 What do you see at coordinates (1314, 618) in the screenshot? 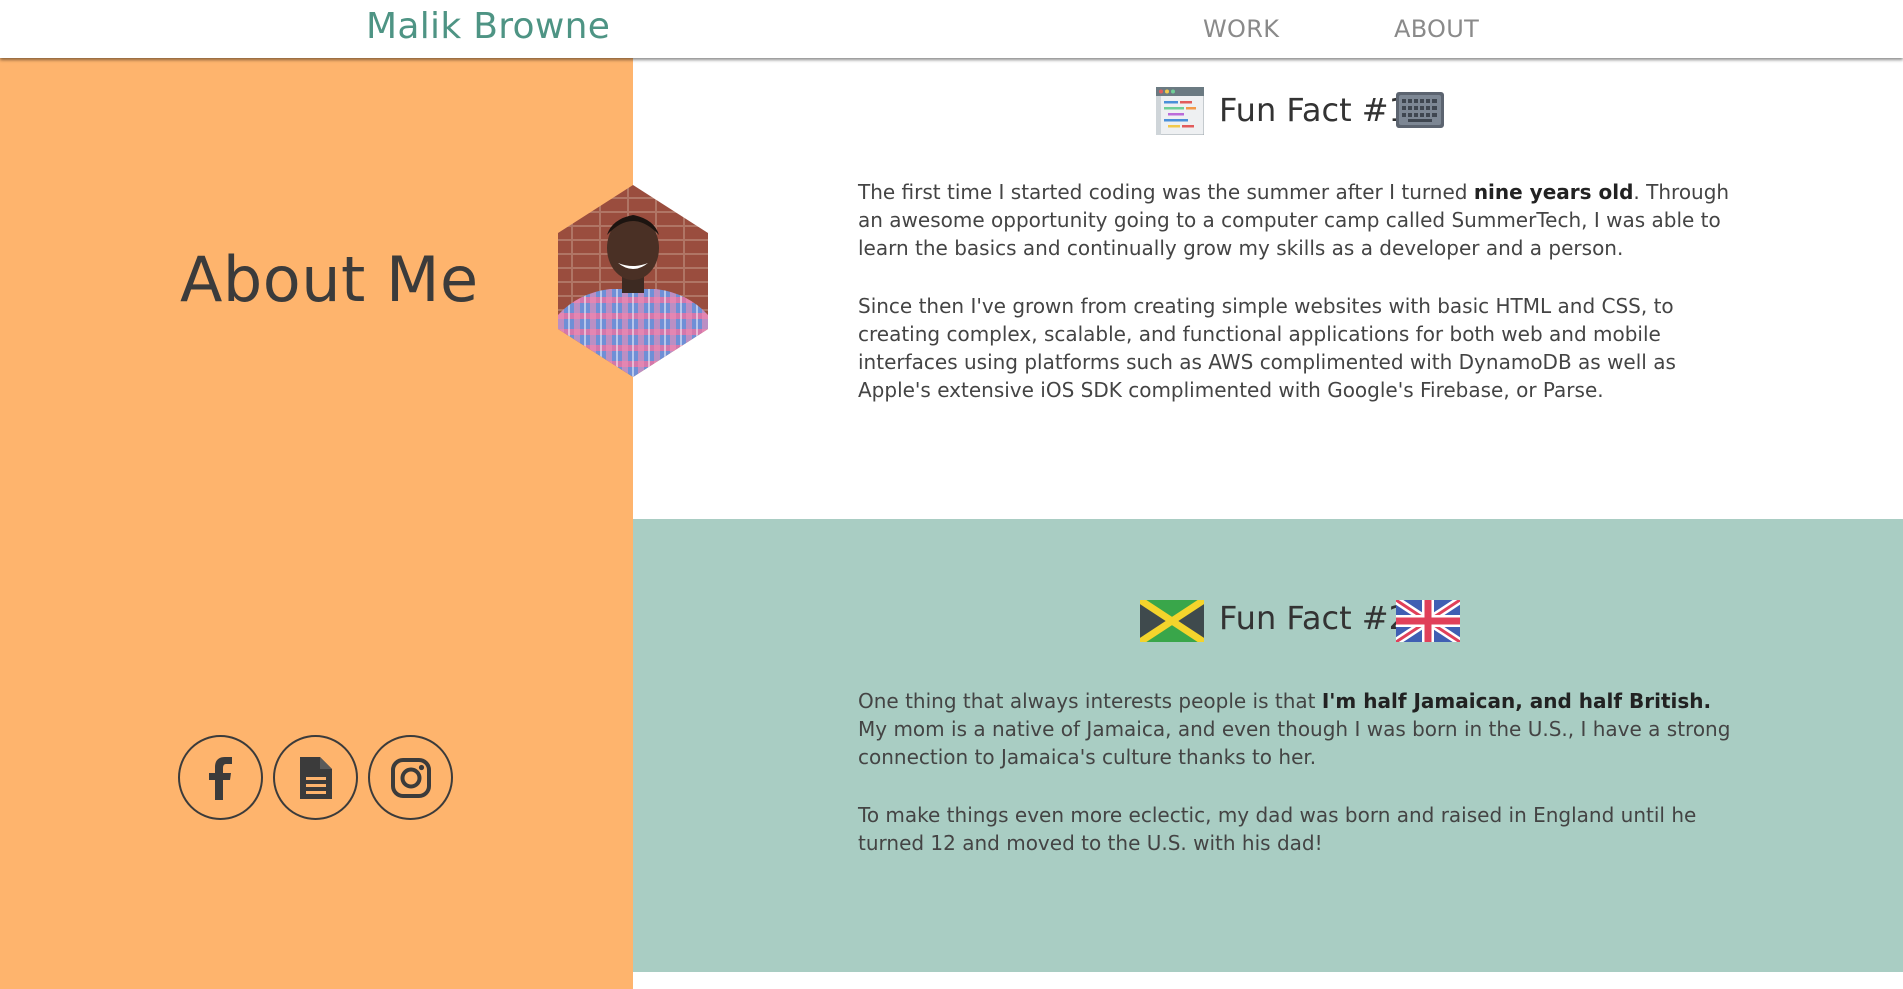
I see `fun-fact-2-title: Fun Fact #2` at bounding box center [1314, 618].